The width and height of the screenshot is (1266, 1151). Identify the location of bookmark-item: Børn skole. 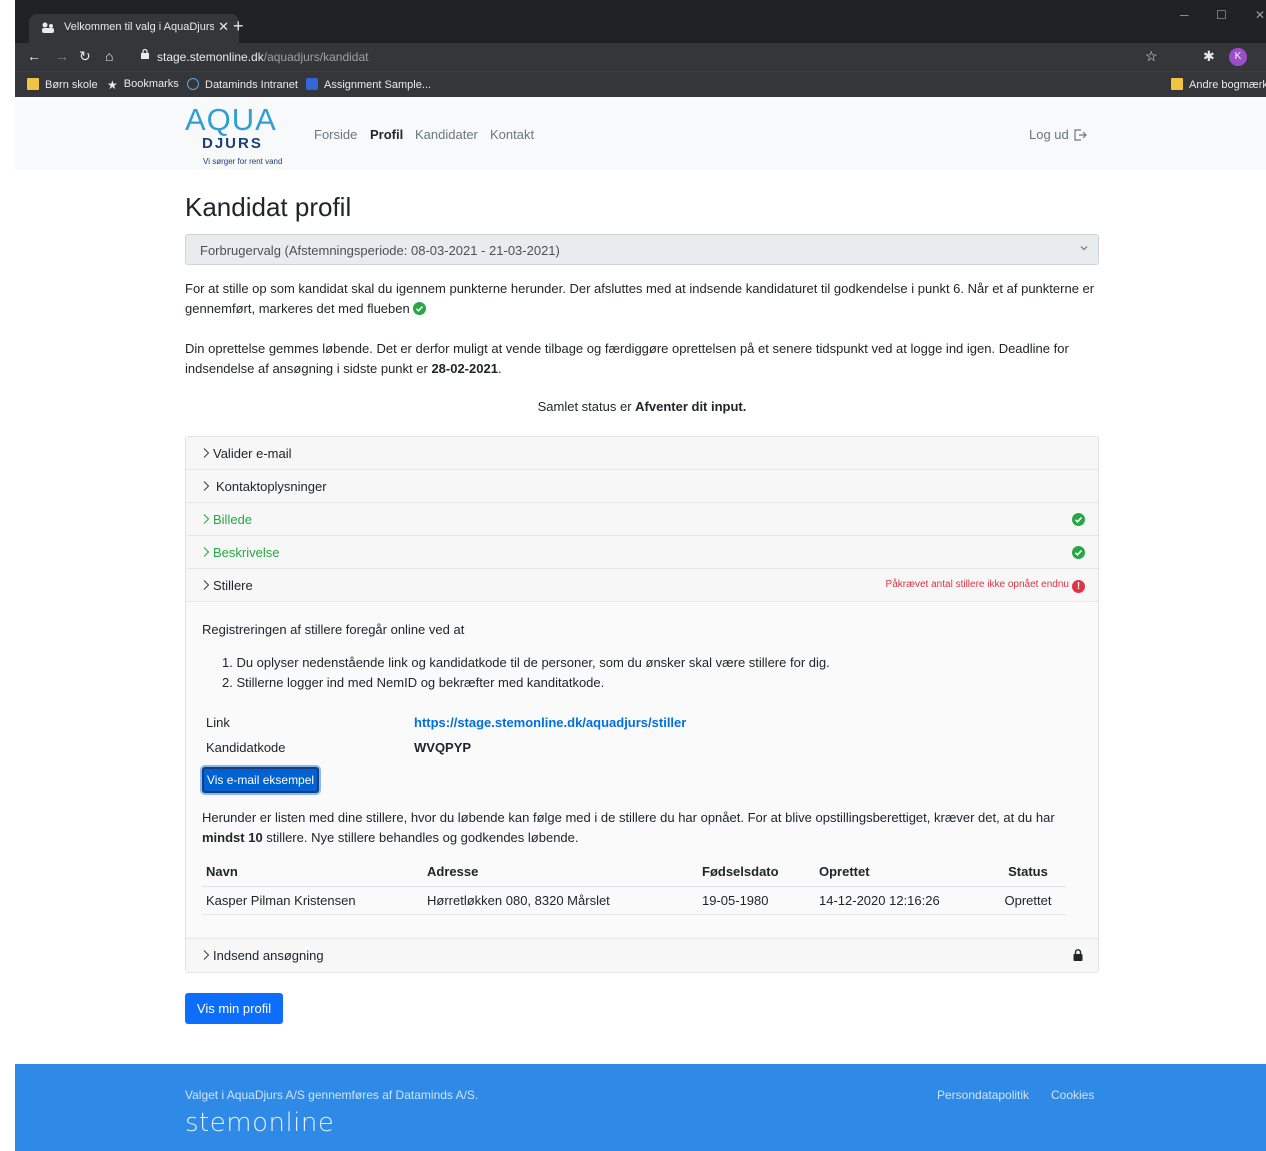
(62, 84).